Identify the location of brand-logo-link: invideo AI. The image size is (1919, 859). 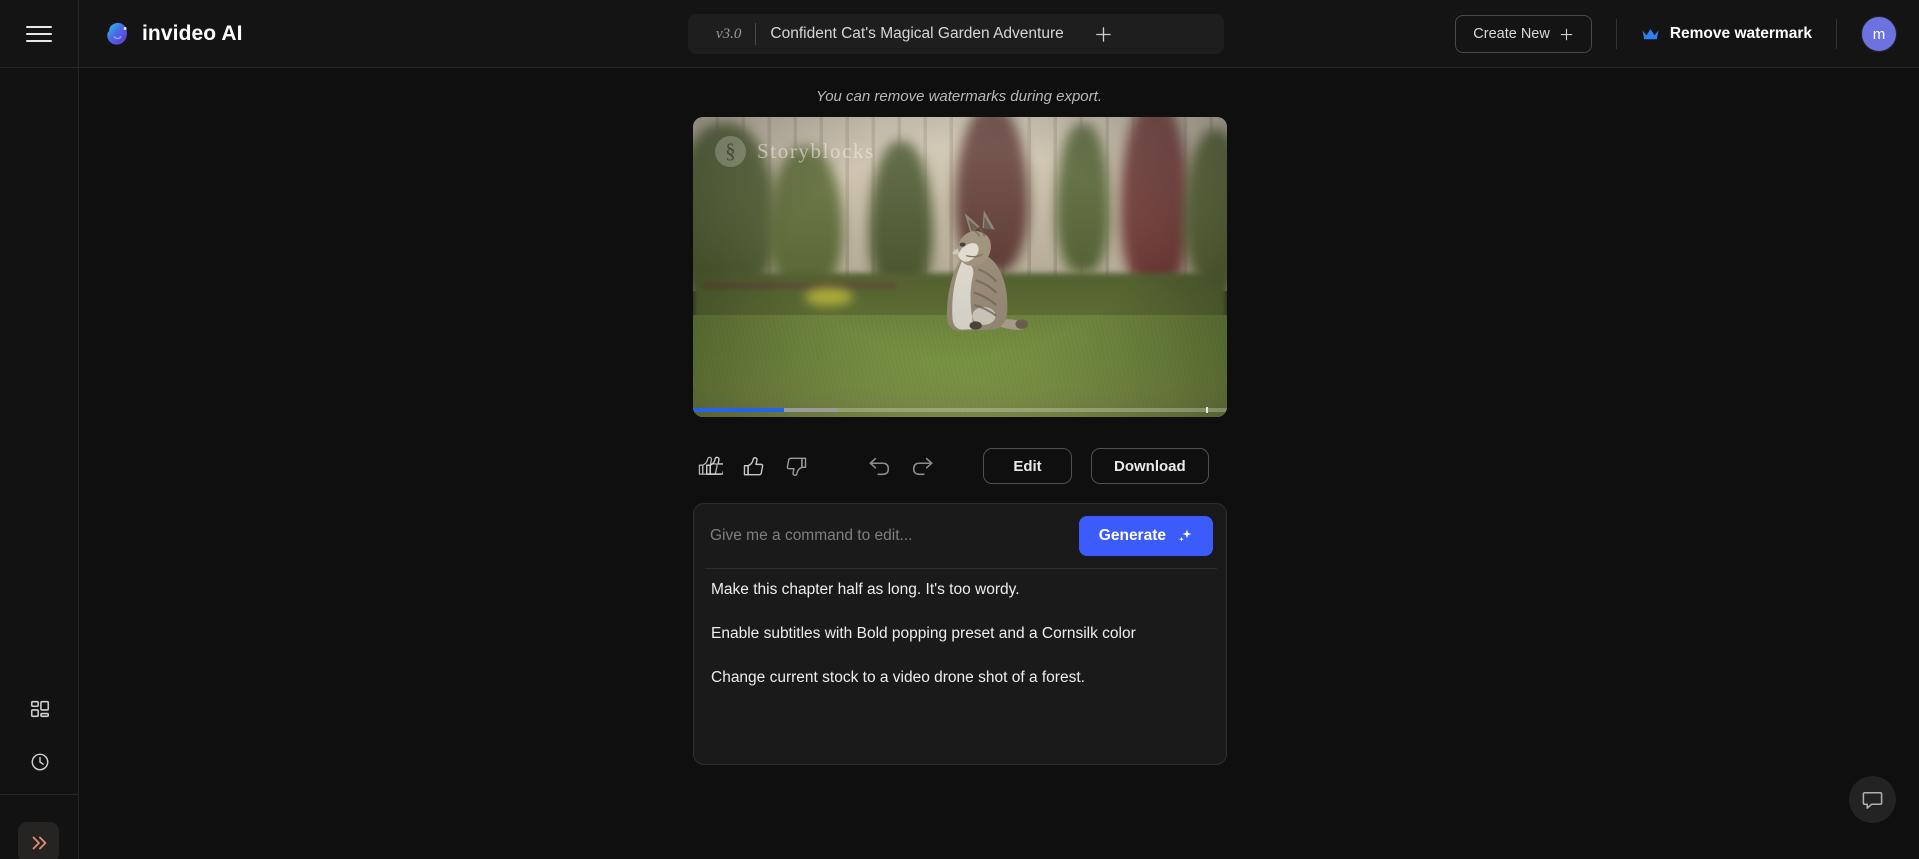
(173, 33).